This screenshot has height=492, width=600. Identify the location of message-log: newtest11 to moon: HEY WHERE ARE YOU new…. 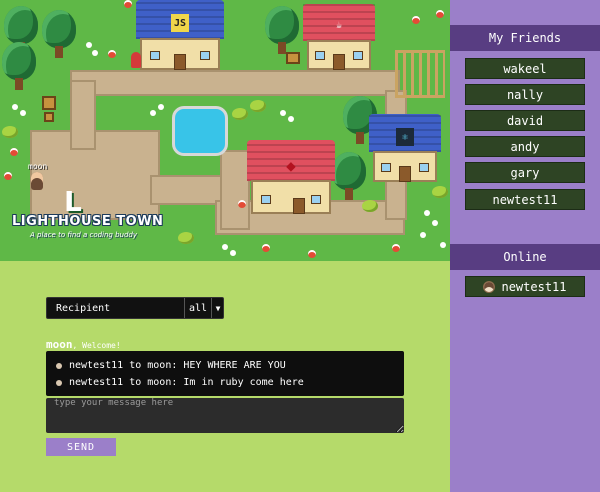
(225, 373).